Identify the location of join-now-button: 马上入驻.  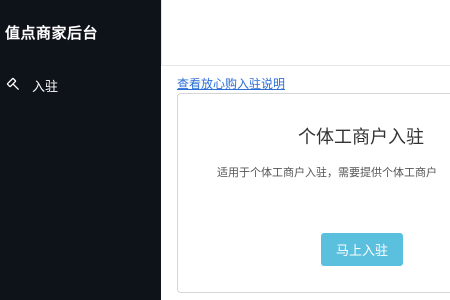
(362, 249).